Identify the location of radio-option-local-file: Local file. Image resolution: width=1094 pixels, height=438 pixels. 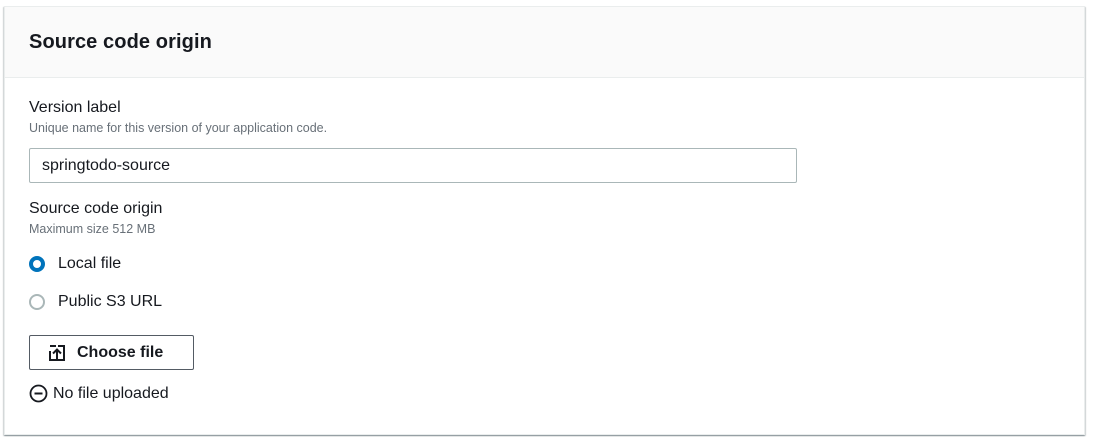
(544, 264).